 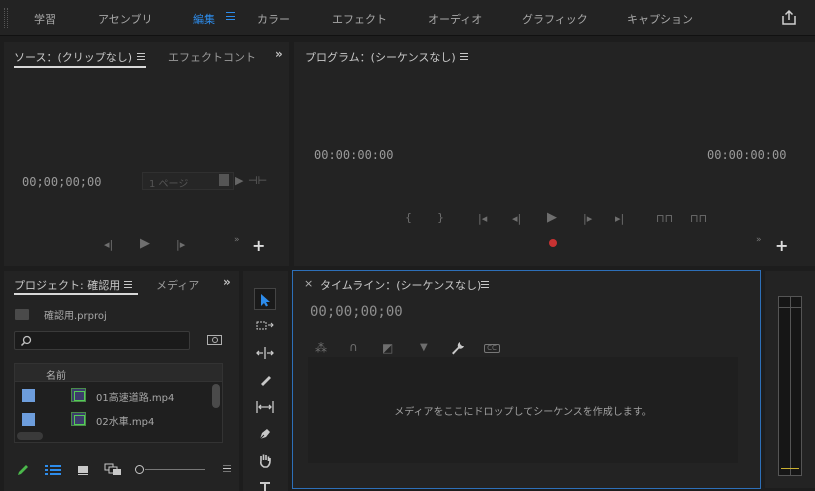 I want to click on add-marker-icon: ▼, so click(x=424, y=347).